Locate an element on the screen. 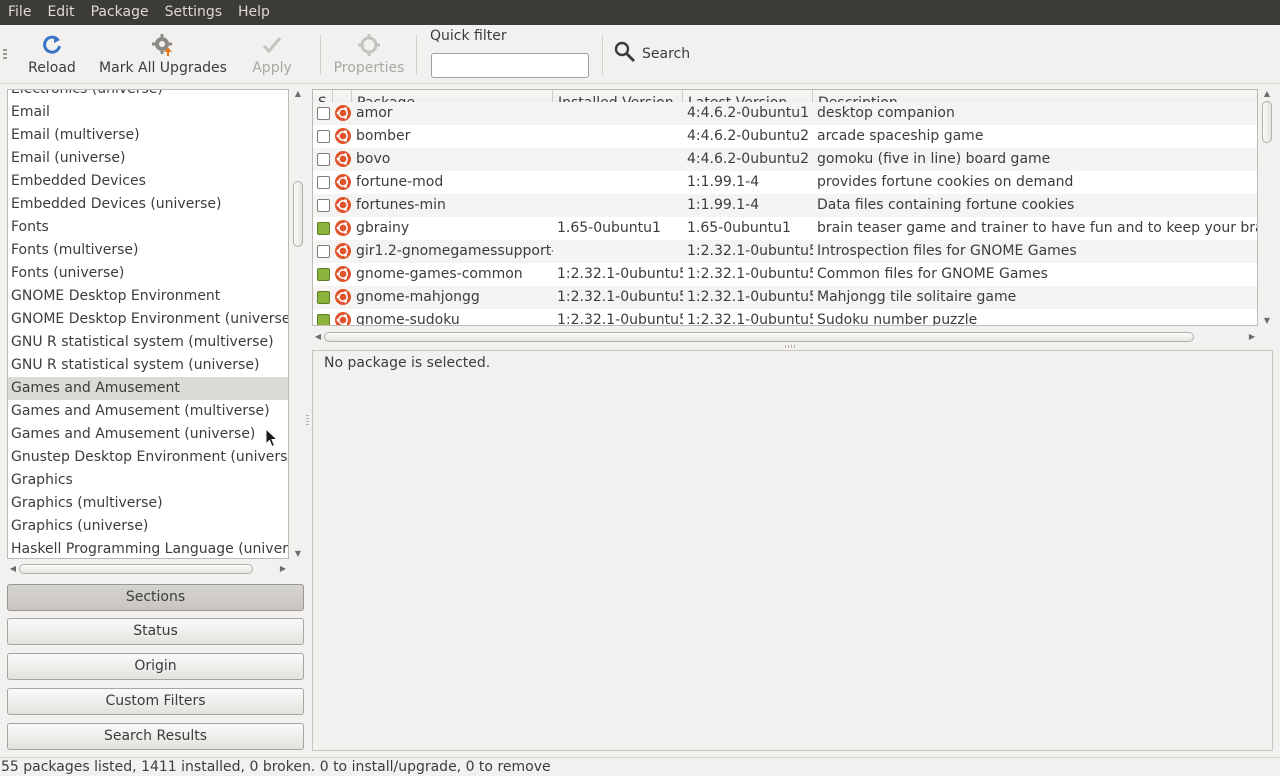  custom-filters-button: Custom Filters is located at coordinates (155, 701).